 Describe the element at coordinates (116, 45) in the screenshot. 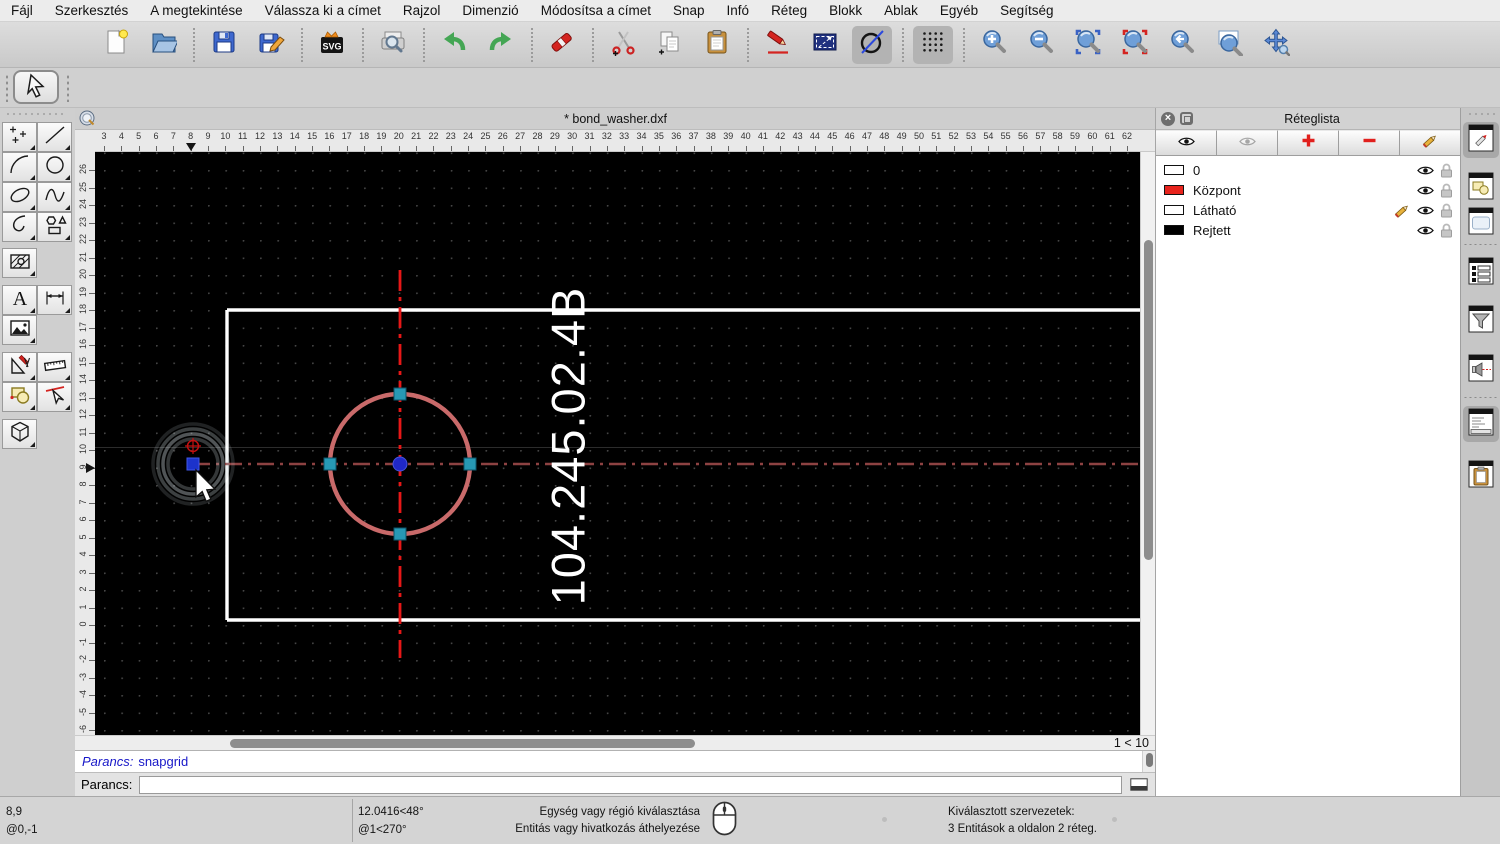

I see `new-file-button` at that location.